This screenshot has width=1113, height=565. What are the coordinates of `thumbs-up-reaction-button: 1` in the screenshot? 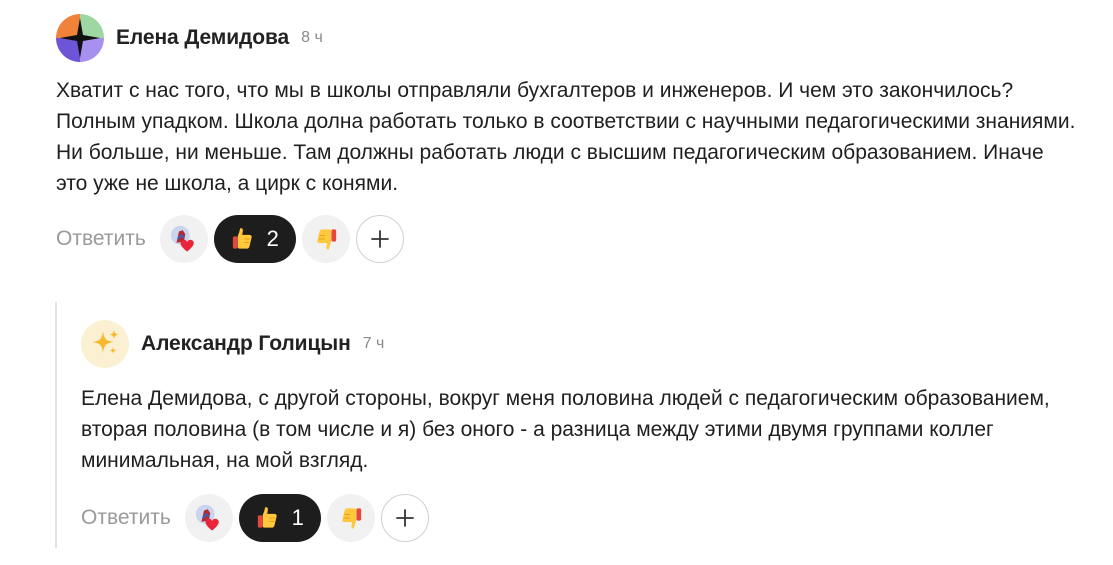 It's located at (279, 518).